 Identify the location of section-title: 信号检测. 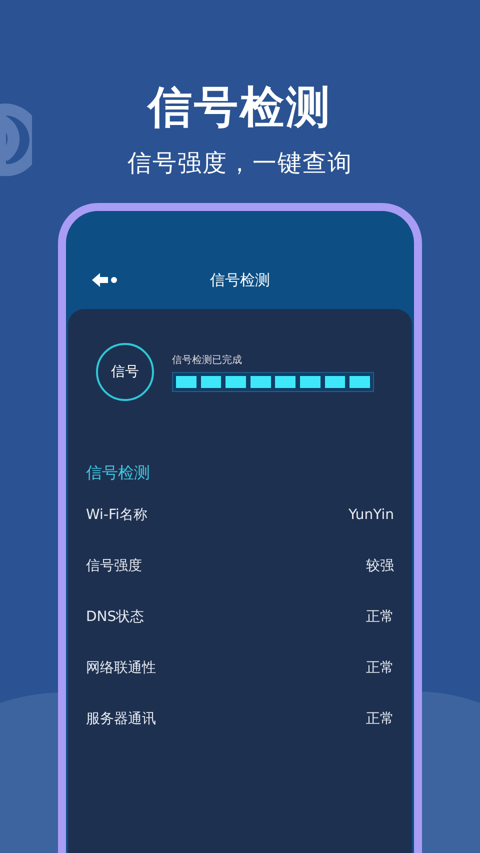
(118, 473).